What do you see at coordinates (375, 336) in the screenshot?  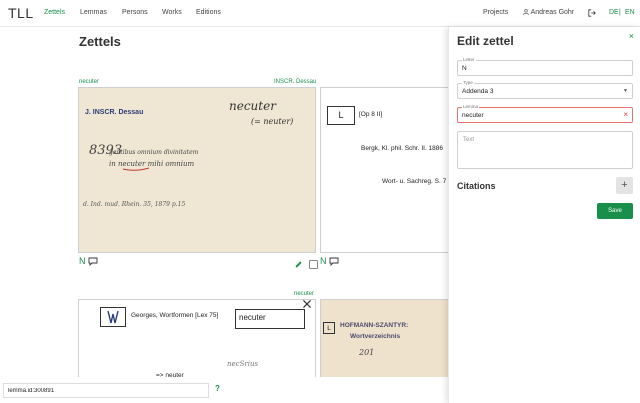 I see `card-4-stamp-2: Wortverzeichnis` at bounding box center [375, 336].